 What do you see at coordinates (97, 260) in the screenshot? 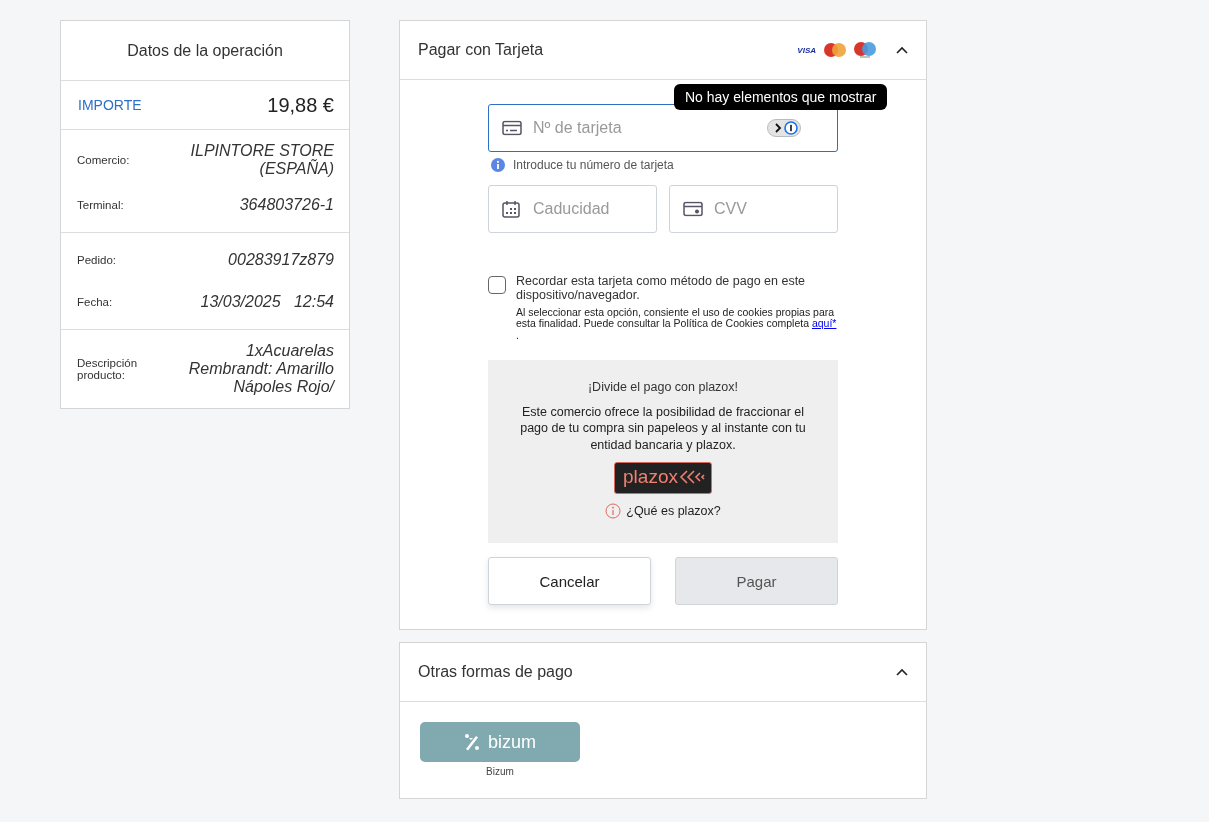
I see `detail-label: Pedido:` at bounding box center [97, 260].